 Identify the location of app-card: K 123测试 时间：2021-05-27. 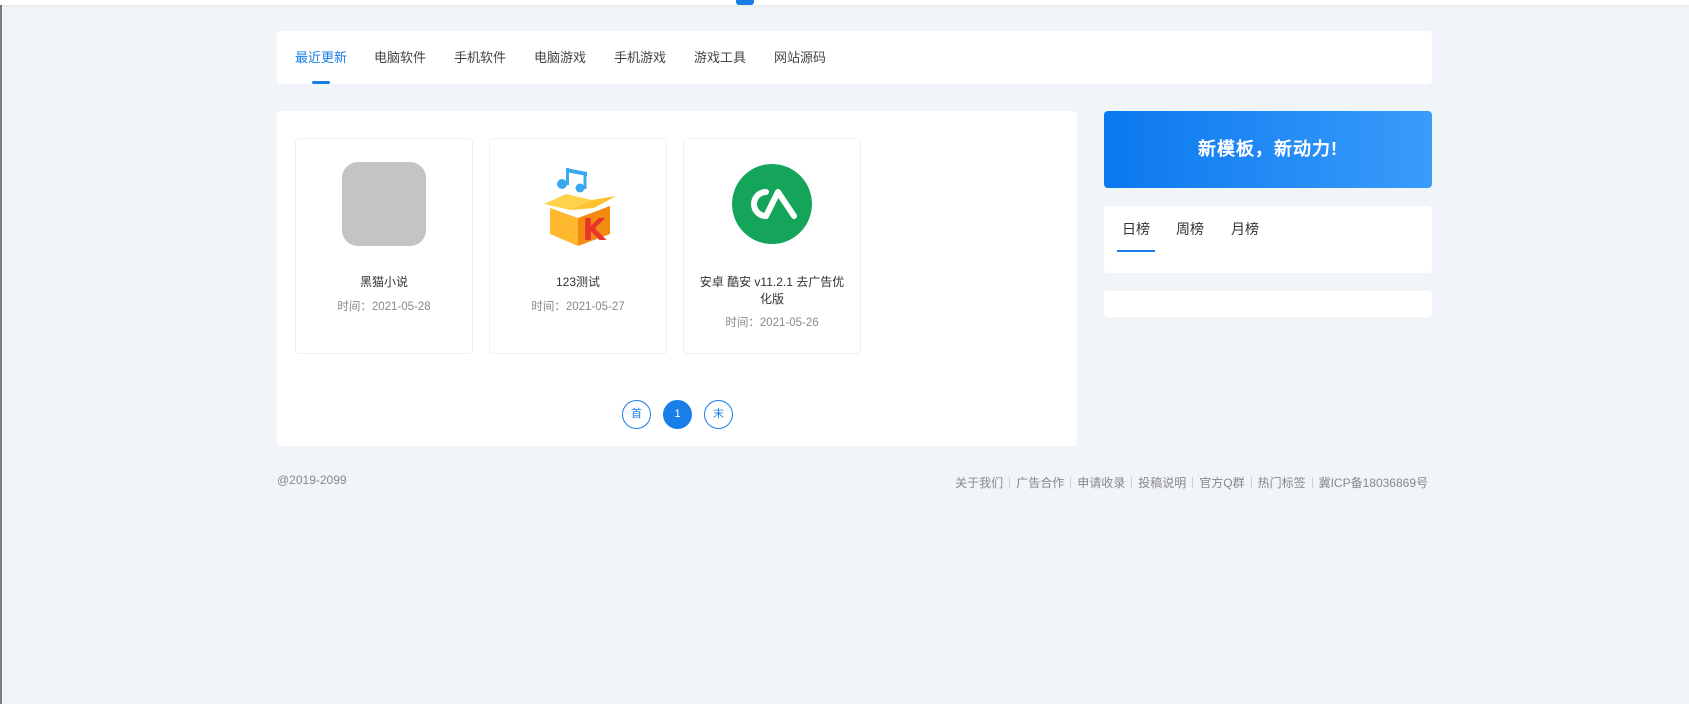
(578, 246).